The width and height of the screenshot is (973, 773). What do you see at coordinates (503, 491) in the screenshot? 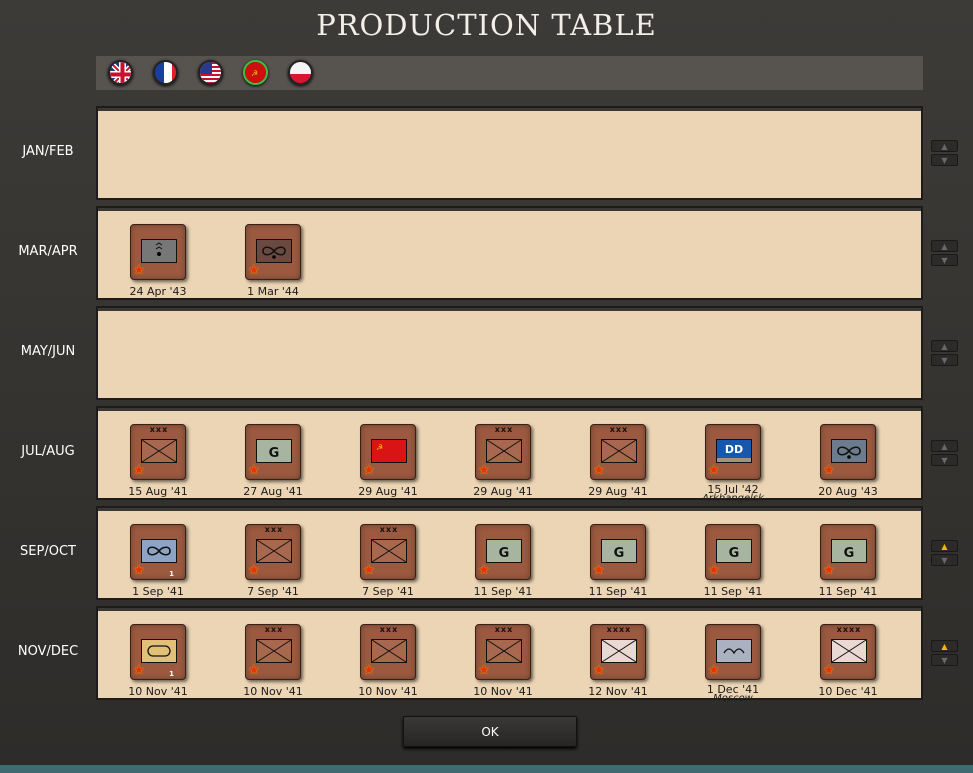
I see `unit-date: 29 Aug '41` at bounding box center [503, 491].